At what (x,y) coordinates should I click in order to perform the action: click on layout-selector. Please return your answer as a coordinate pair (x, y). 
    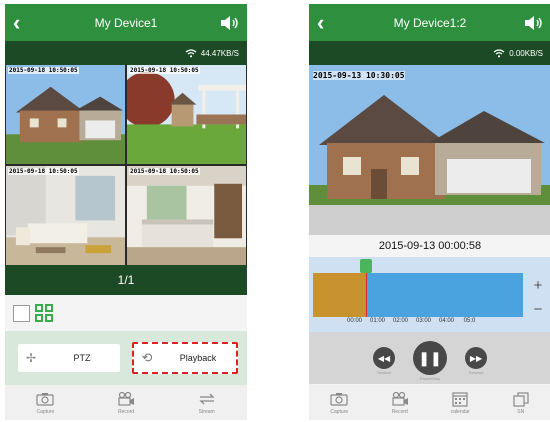
    Looking at the image, I should click on (126, 313).